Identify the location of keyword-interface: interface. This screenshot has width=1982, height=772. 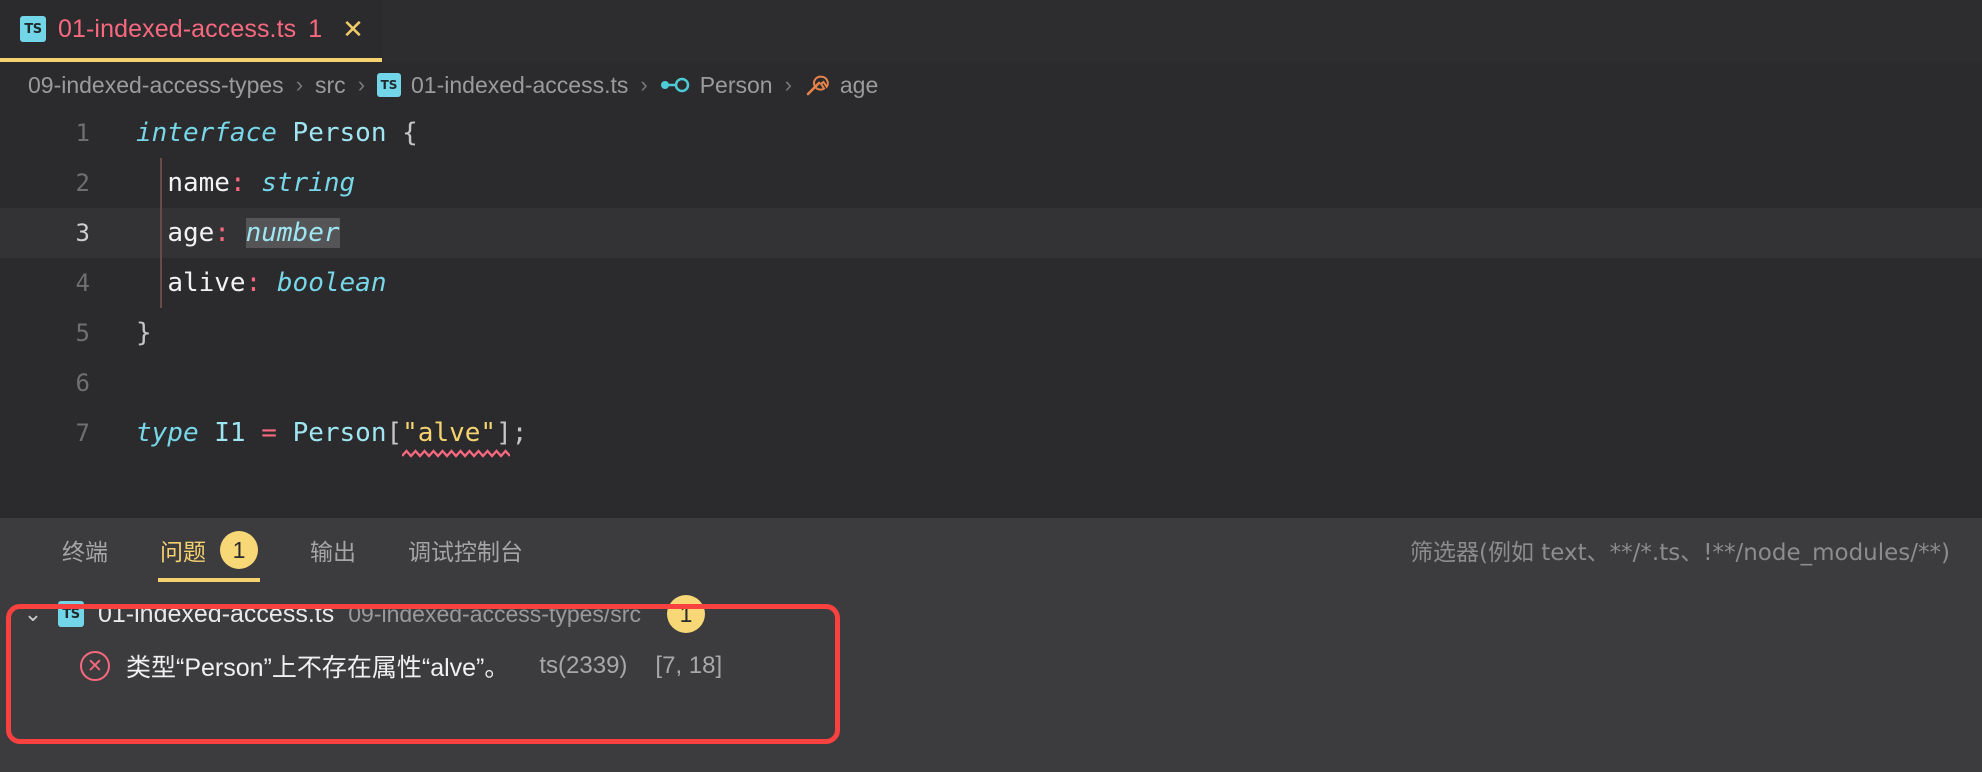
(206, 133).